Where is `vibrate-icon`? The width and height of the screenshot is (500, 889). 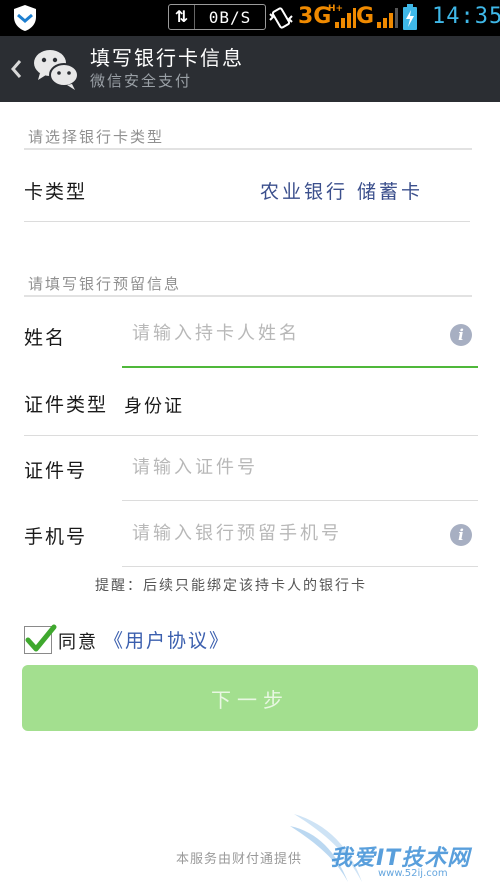 vibrate-icon is located at coordinates (281, 18).